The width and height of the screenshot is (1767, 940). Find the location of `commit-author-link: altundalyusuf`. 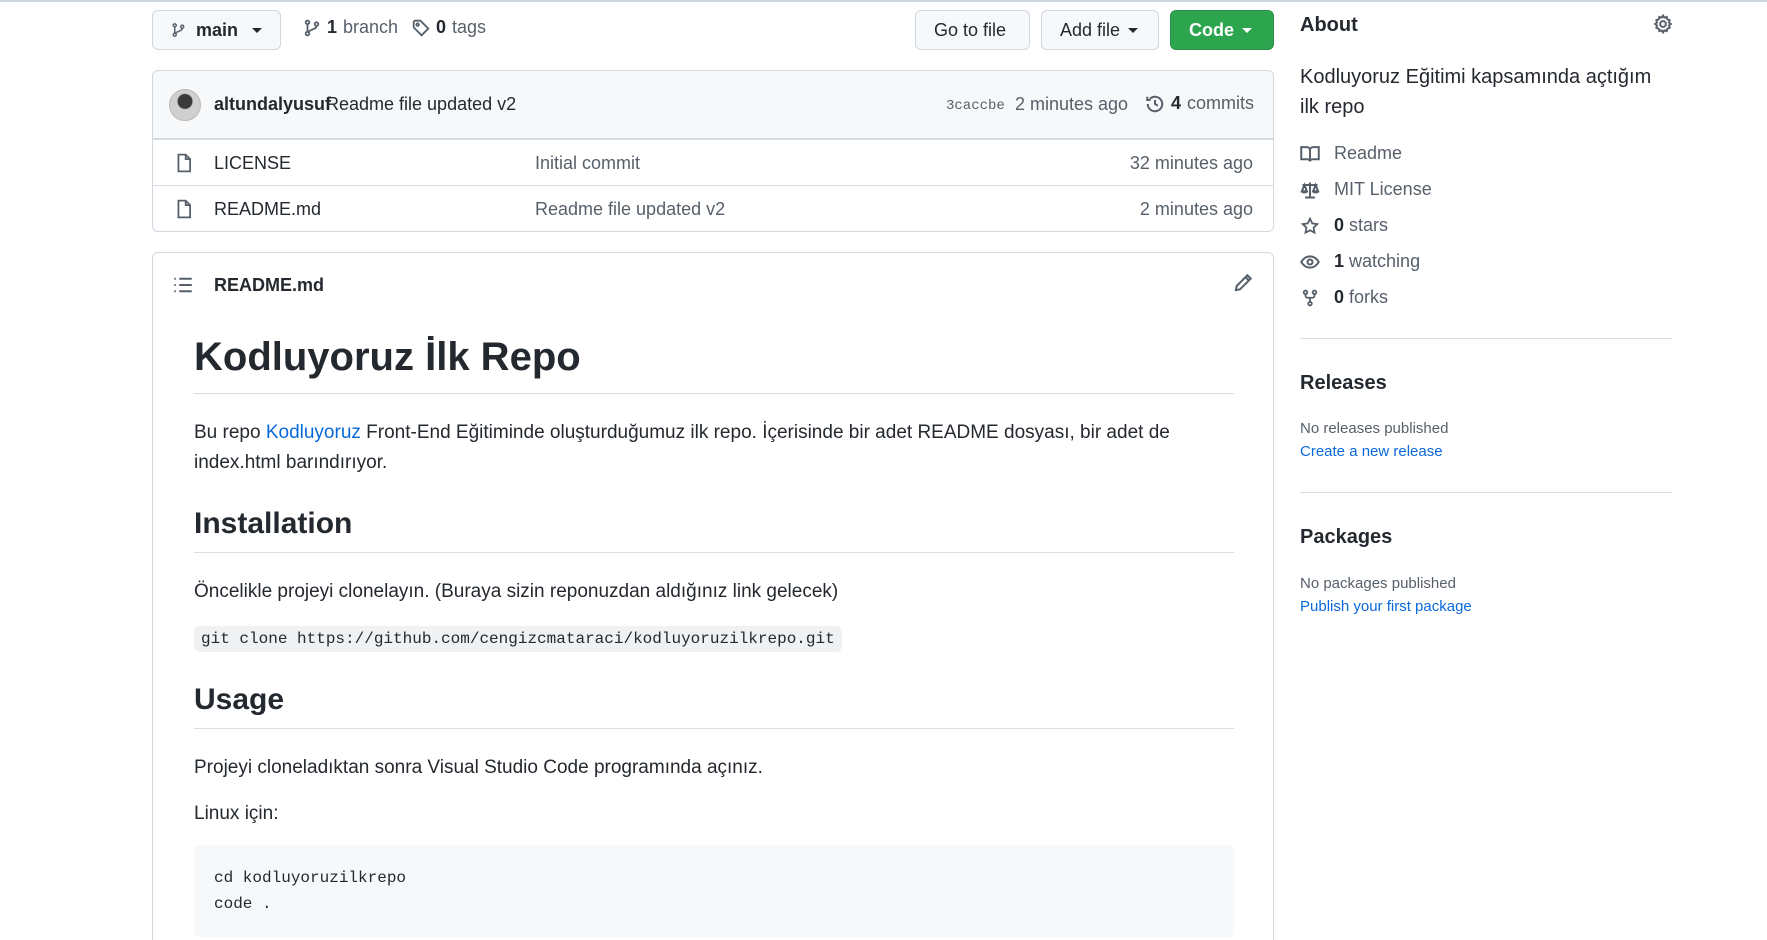

commit-author-link: altundalyusuf is located at coordinates (272, 104).